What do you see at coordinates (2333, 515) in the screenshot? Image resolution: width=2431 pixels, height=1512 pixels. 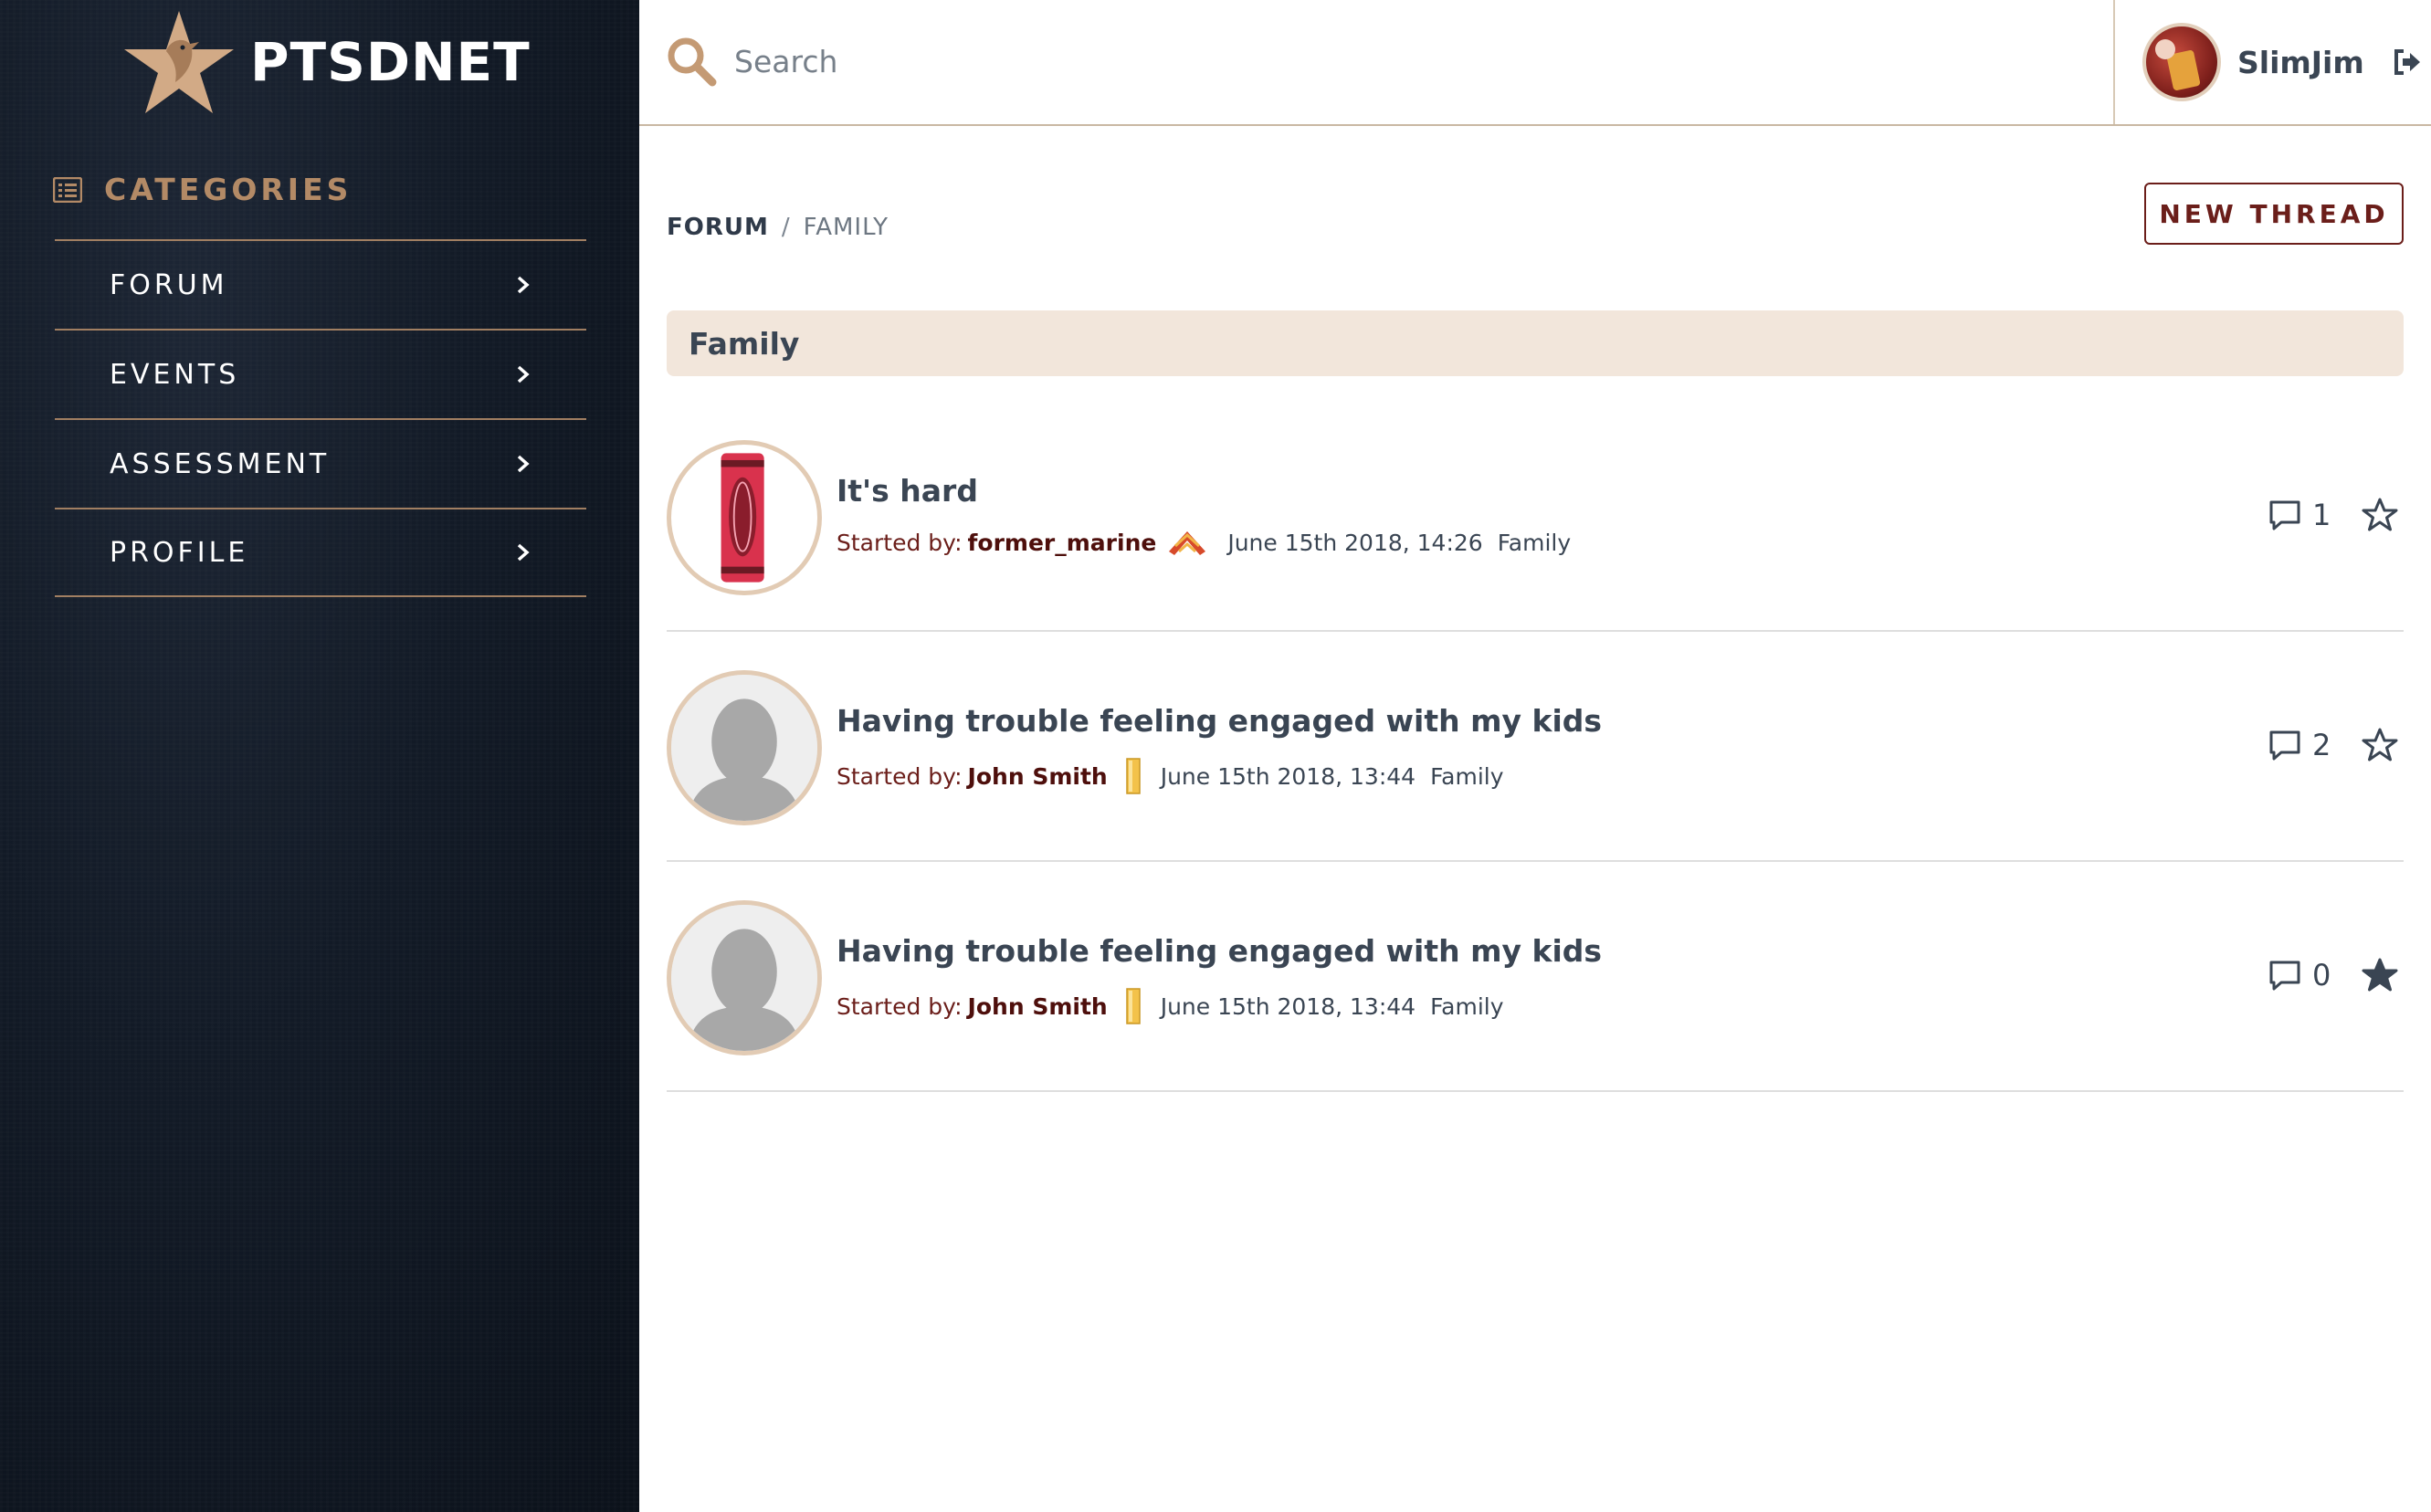 I see `thread-actions: 1` at bounding box center [2333, 515].